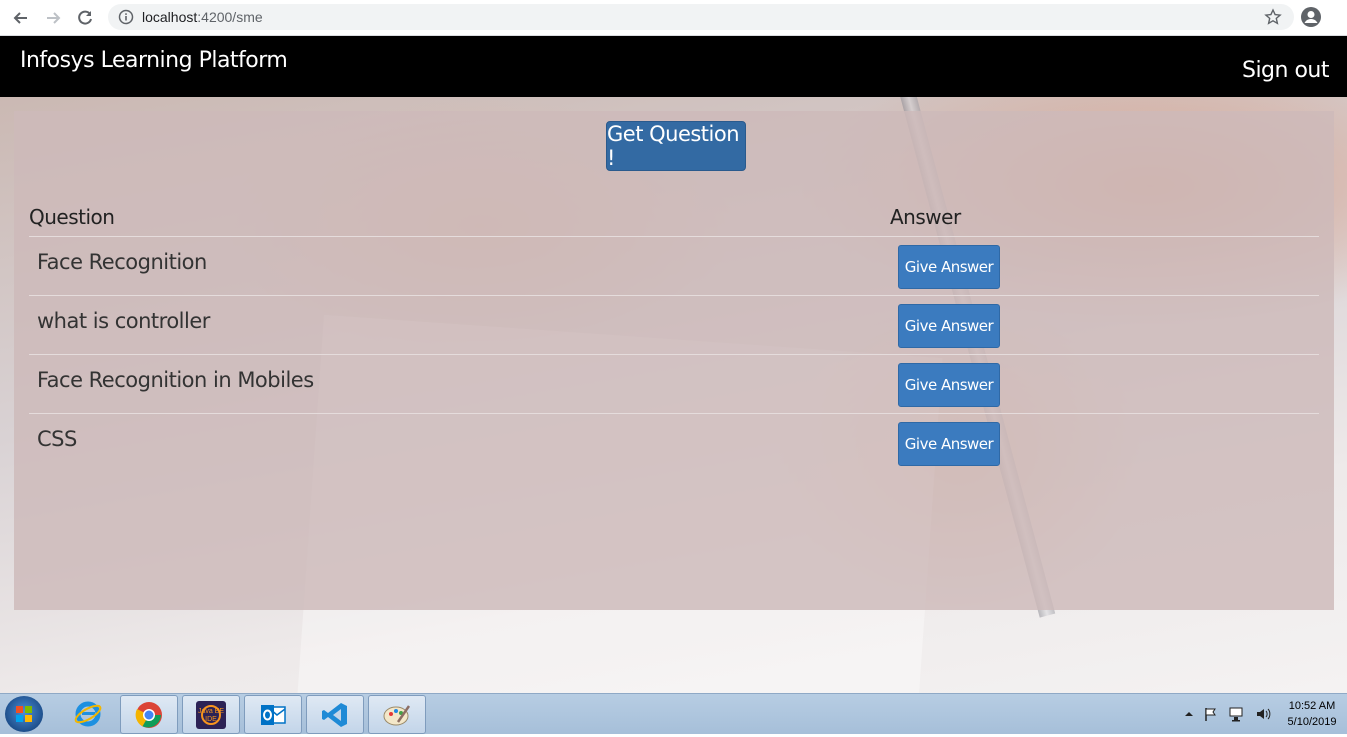 This screenshot has height=737, width=1347. What do you see at coordinates (170, 17) in the screenshot?
I see `url-host: localhost` at bounding box center [170, 17].